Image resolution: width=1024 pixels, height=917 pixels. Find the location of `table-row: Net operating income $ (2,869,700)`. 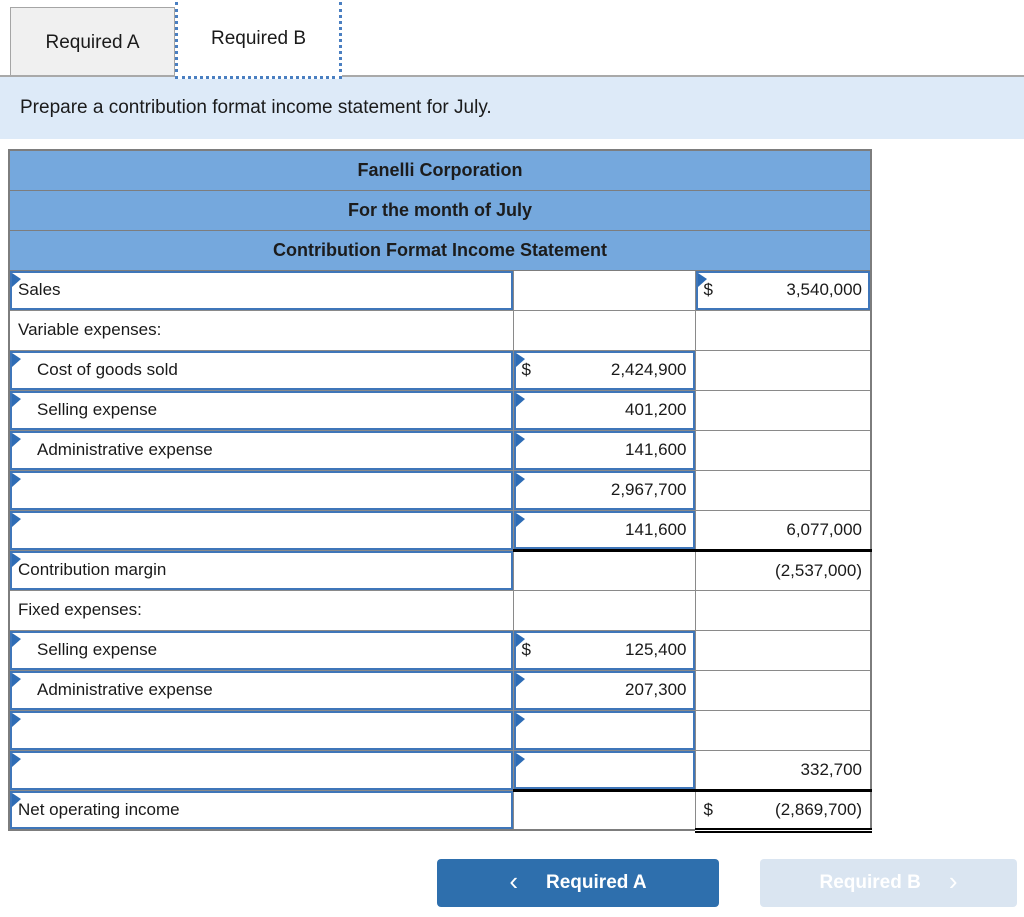

table-row: Net operating income $ (2,869,700) is located at coordinates (440, 810).